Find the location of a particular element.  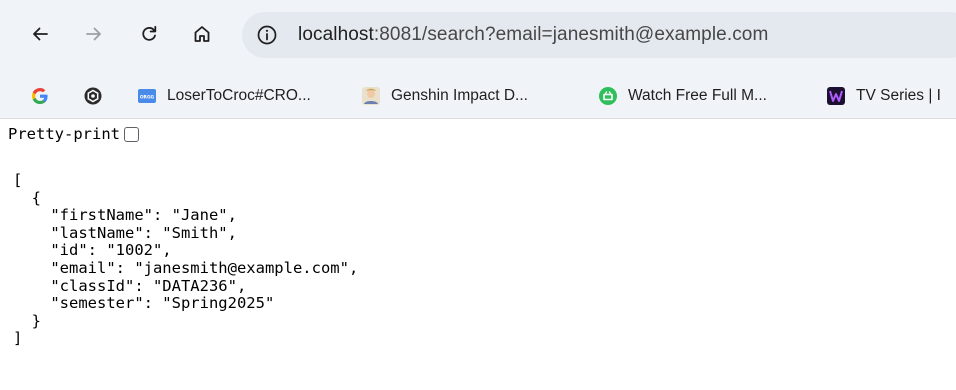

bookmark-openai is located at coordinates (98, 96).